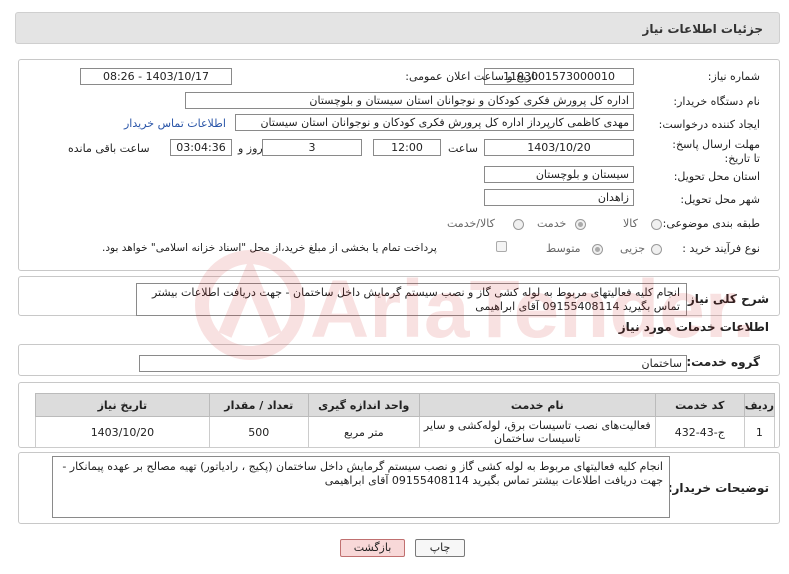  Describe the element at coordinates (258, 405) in the screenshot. I see `col-quantity: تعداد / مقدار` at that location.